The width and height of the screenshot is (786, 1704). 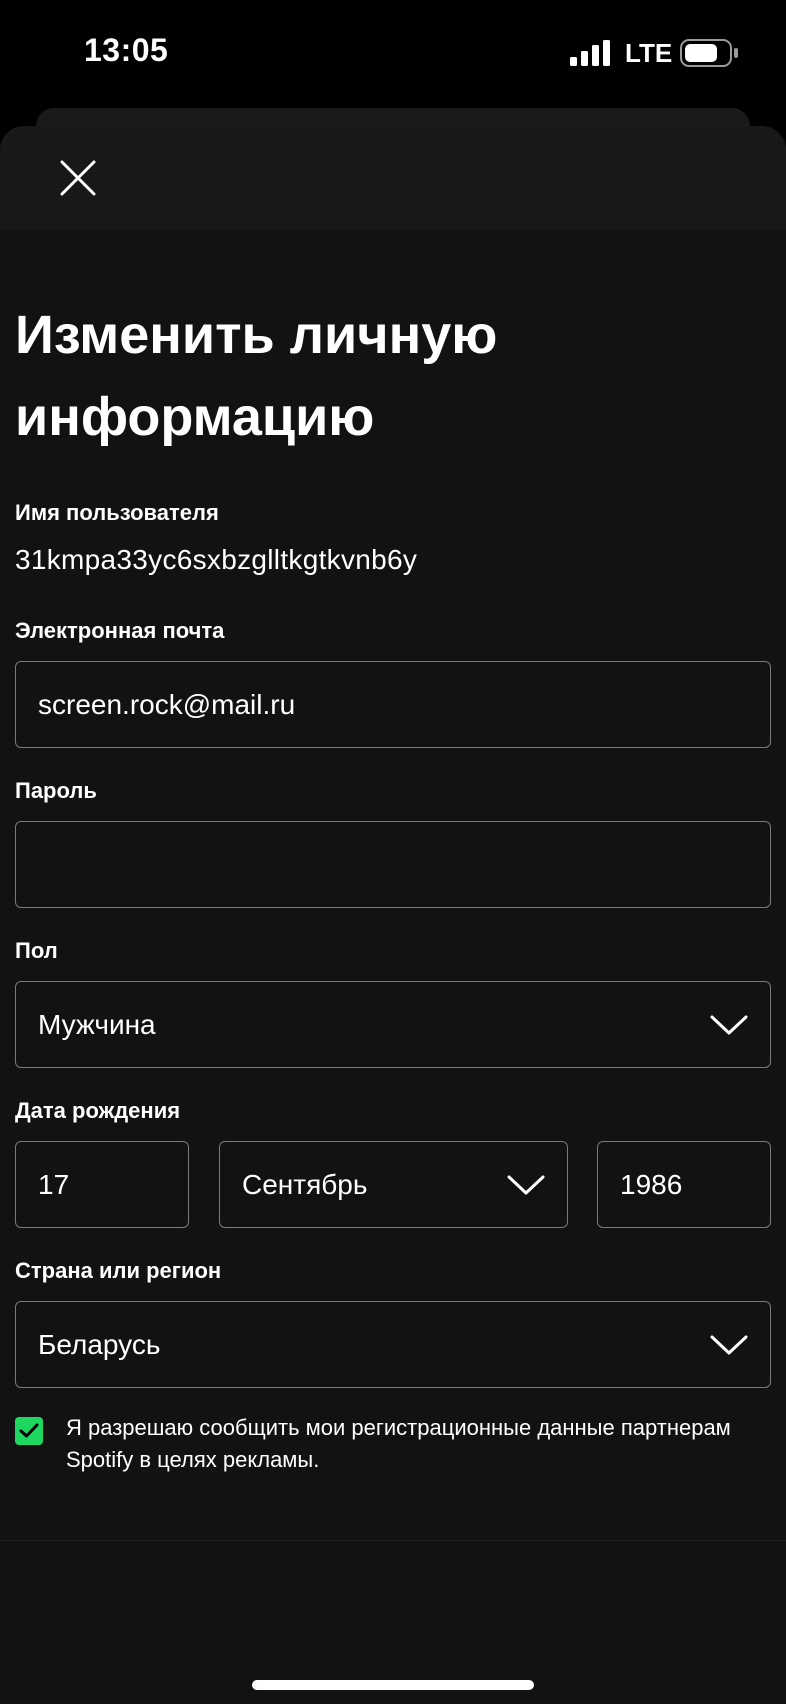 I want to click on country-label: Страна или регион, so click(x=118, y=1270).